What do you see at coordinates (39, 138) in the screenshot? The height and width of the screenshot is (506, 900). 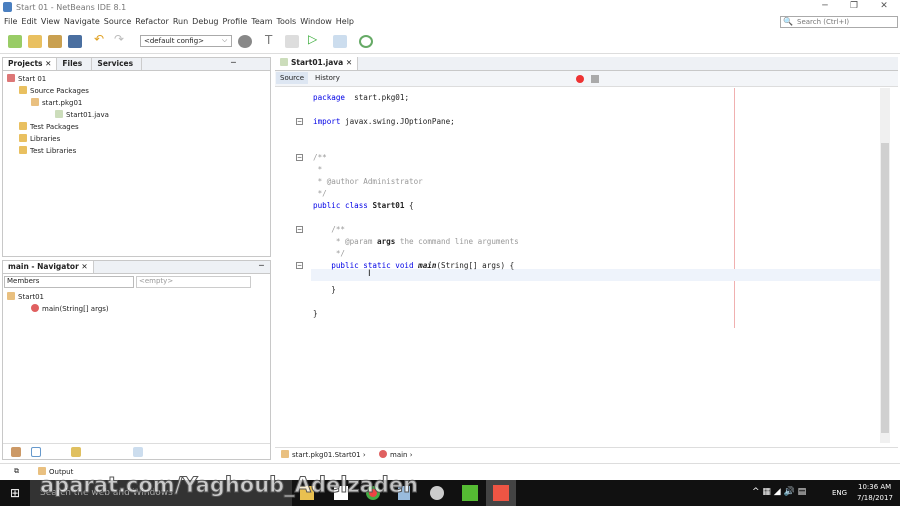 I see `project-tree-item: Libraries` at bounding box center [39, 138].